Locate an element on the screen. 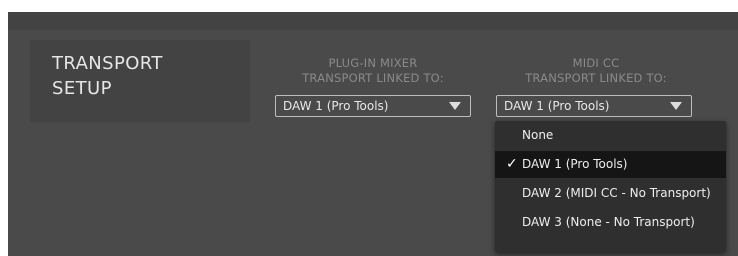  menu-item-label: DAW 2 (MIDI CC - No Transport) is located at coordinates (616, 193).